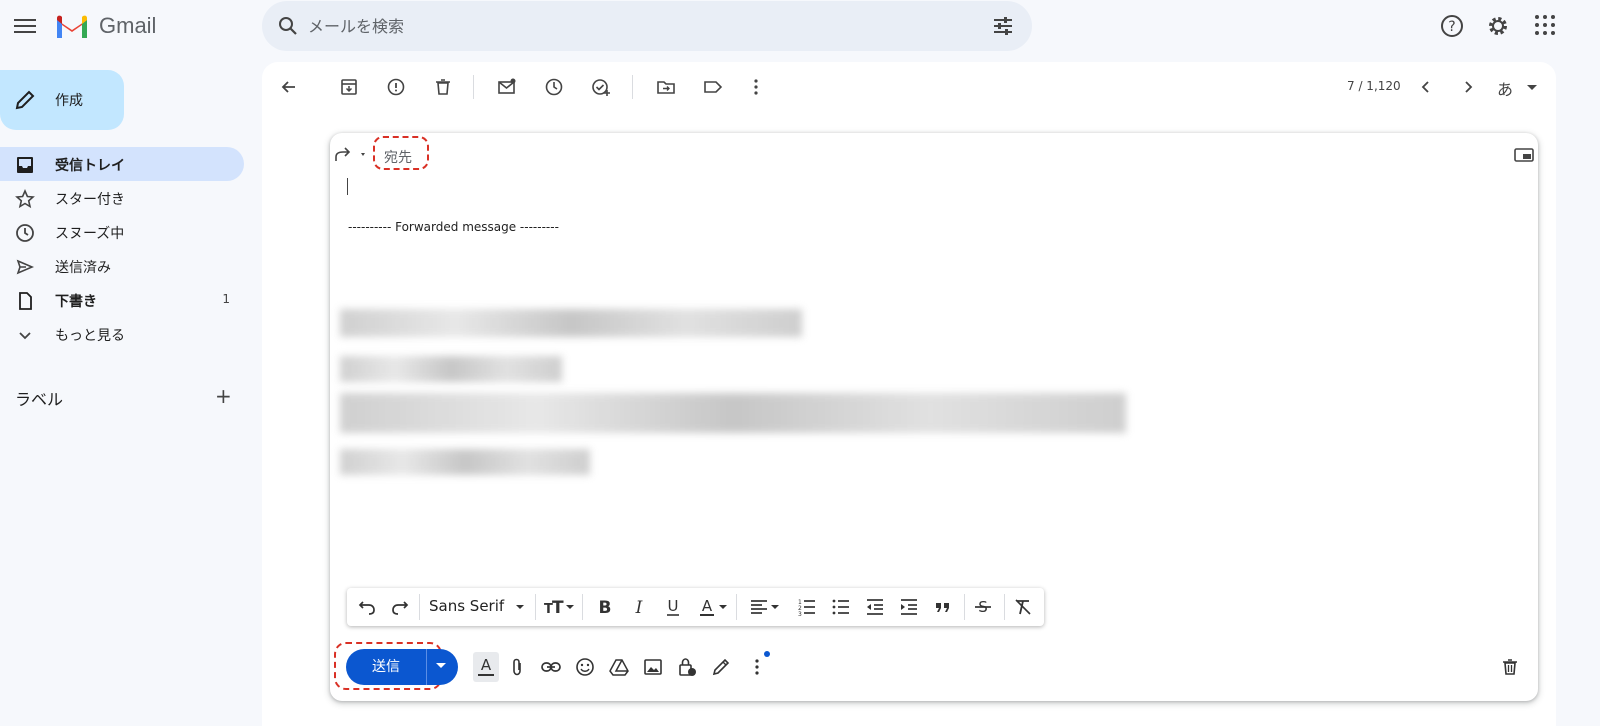 This screenshot has width=1600, height=726. What do you see at coordinates (90, 234) in the screenshot?
I see `sidebar-item-label: スヌーズ中` at bounding box center [90, 234].